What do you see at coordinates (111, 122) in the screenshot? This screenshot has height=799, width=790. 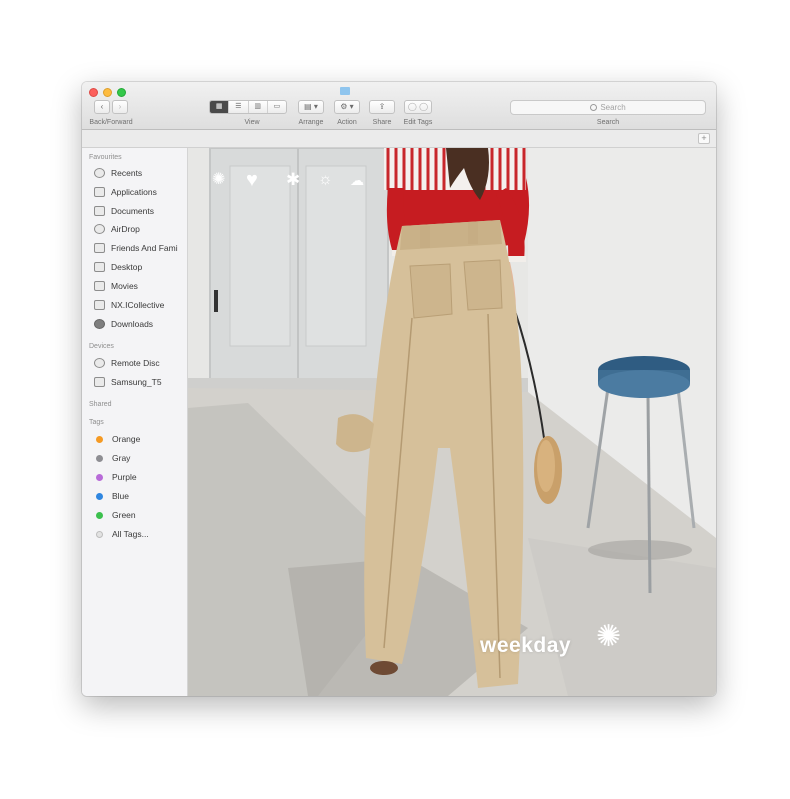 I see `back-forward-caption: Back/Forward` at bounding box center [111, 122].